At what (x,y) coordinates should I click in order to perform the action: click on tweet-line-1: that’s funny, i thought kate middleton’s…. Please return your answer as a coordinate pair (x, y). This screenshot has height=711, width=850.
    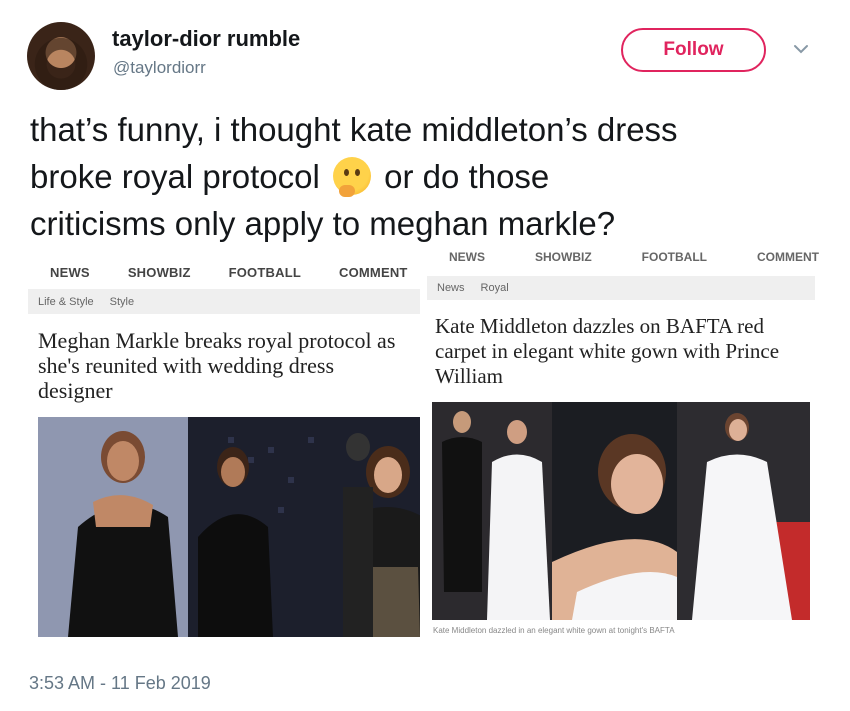
    Looking at the image, I should click on (354, 129).